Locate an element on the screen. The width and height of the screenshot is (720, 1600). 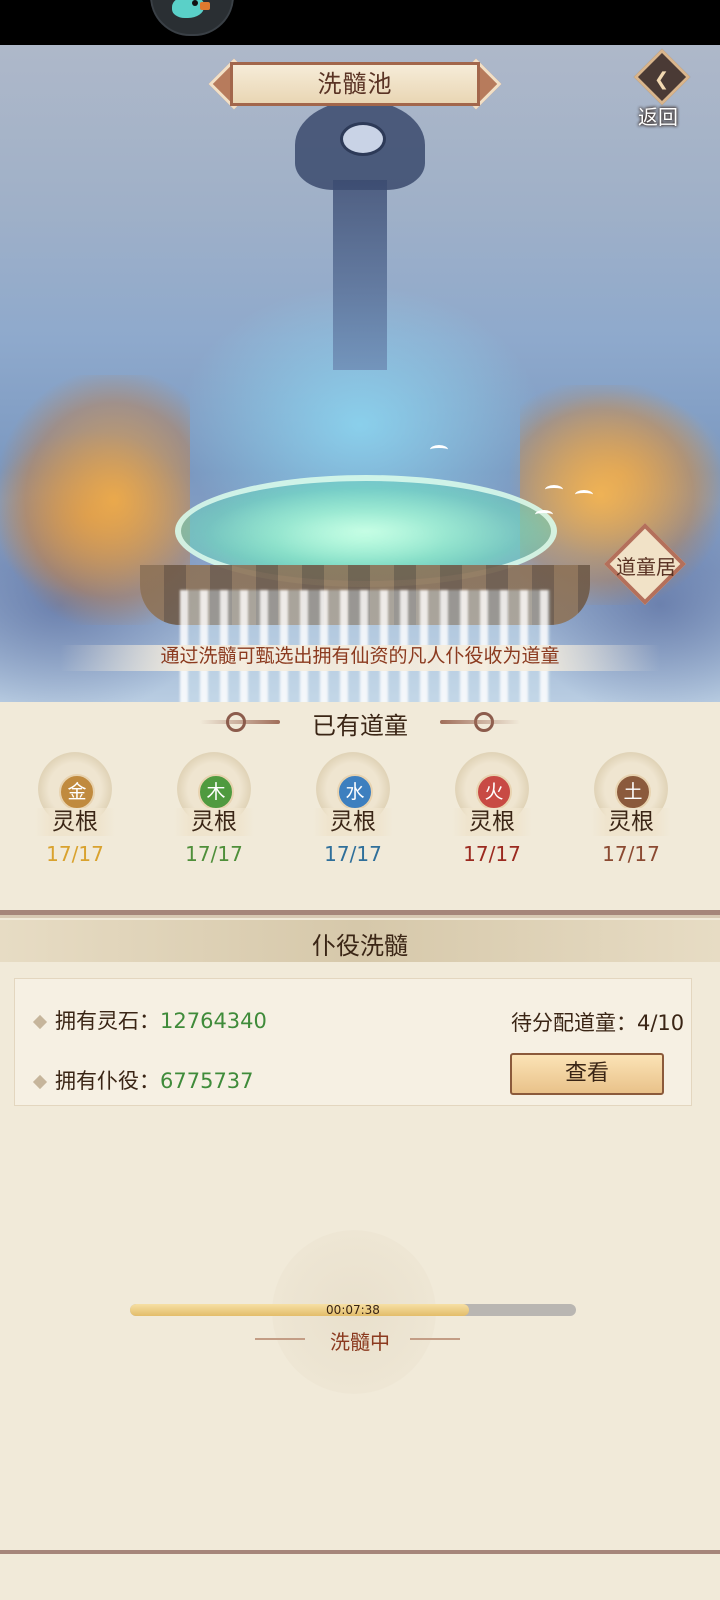
root-wood: 木 灵根 17/17 is located at coordinates (214, 812).